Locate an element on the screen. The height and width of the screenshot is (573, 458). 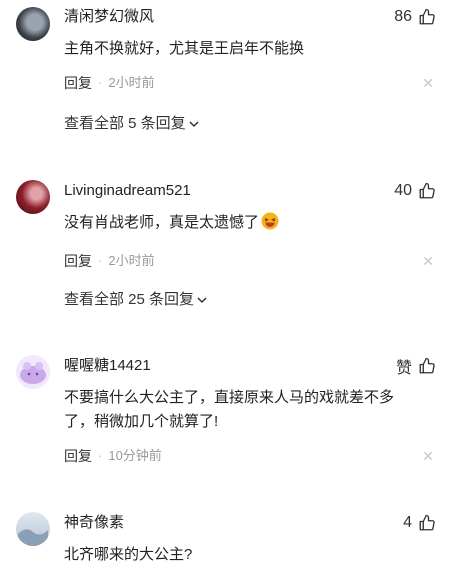
like-button: 4 is located at coordinates (419, 523).